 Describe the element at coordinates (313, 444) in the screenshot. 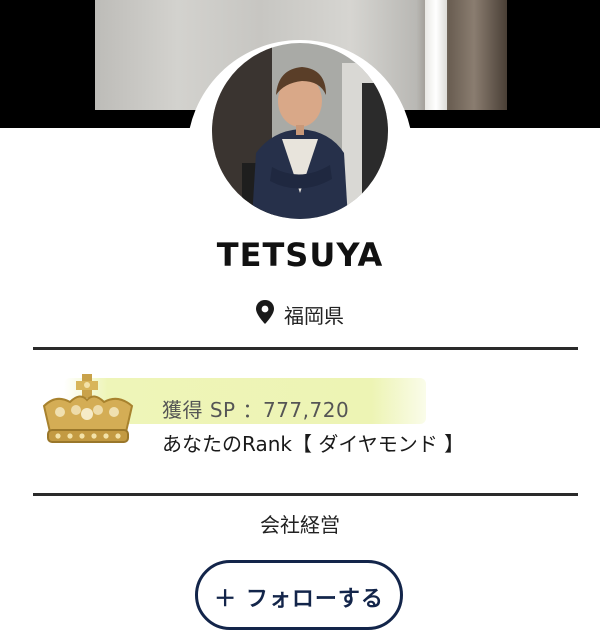

I see `rank-label: あなたのRank【 ダイヤモンド 】` at that location.